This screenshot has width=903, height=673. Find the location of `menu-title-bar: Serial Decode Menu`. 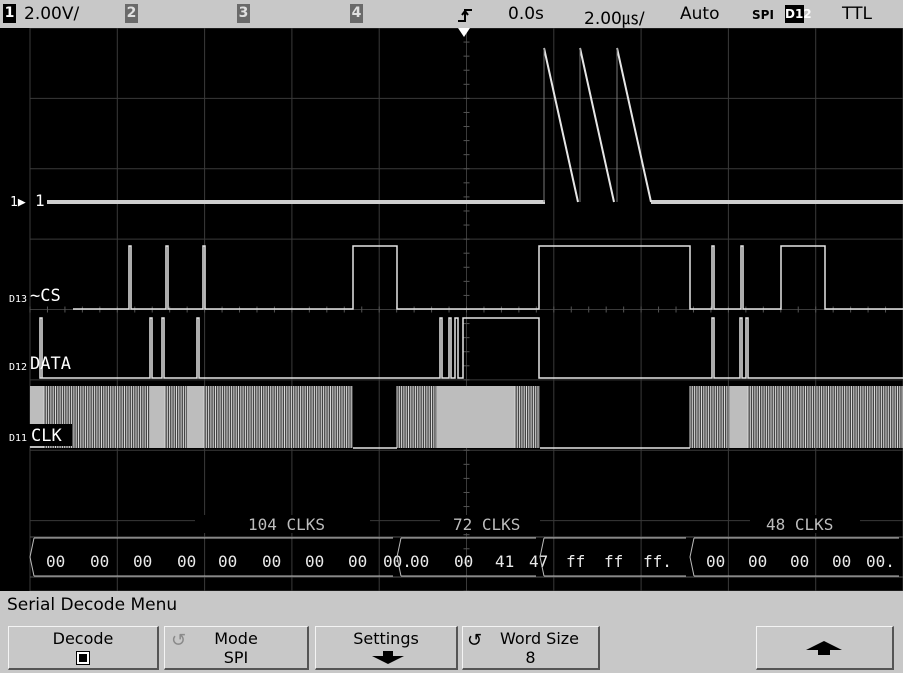

menu-title-bar: Serial Decode Menu is located at coordinates (451, 605).